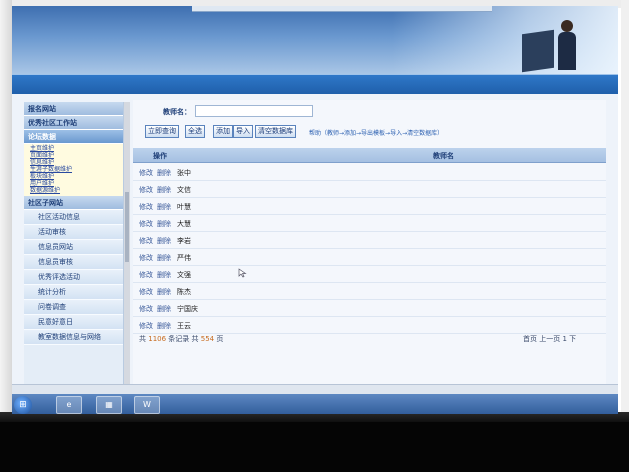 Image resolution: width=629 pixels, height=472 pixels. I want to click on sidebar-item: 信息员审核, so click(73, 262).